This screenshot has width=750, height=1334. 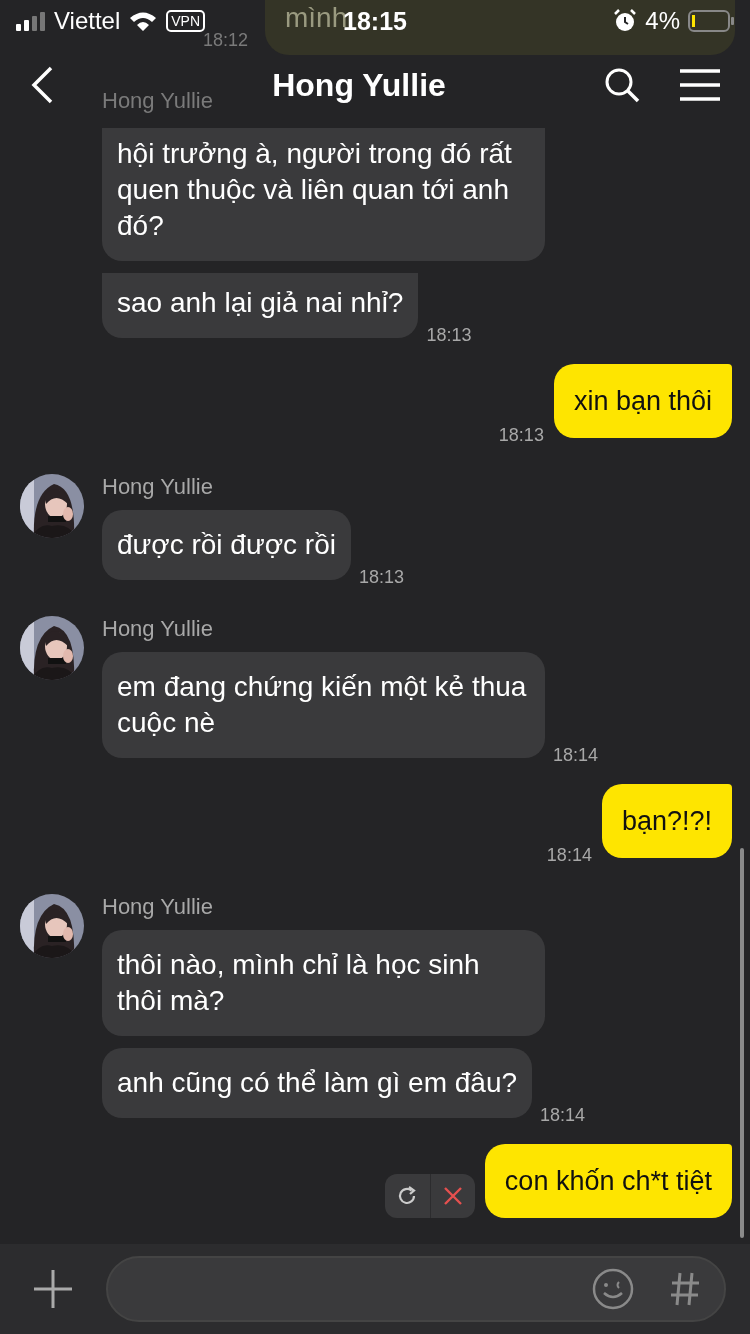 I want to click on message-time: 18:12, so click(x=226, y=40).